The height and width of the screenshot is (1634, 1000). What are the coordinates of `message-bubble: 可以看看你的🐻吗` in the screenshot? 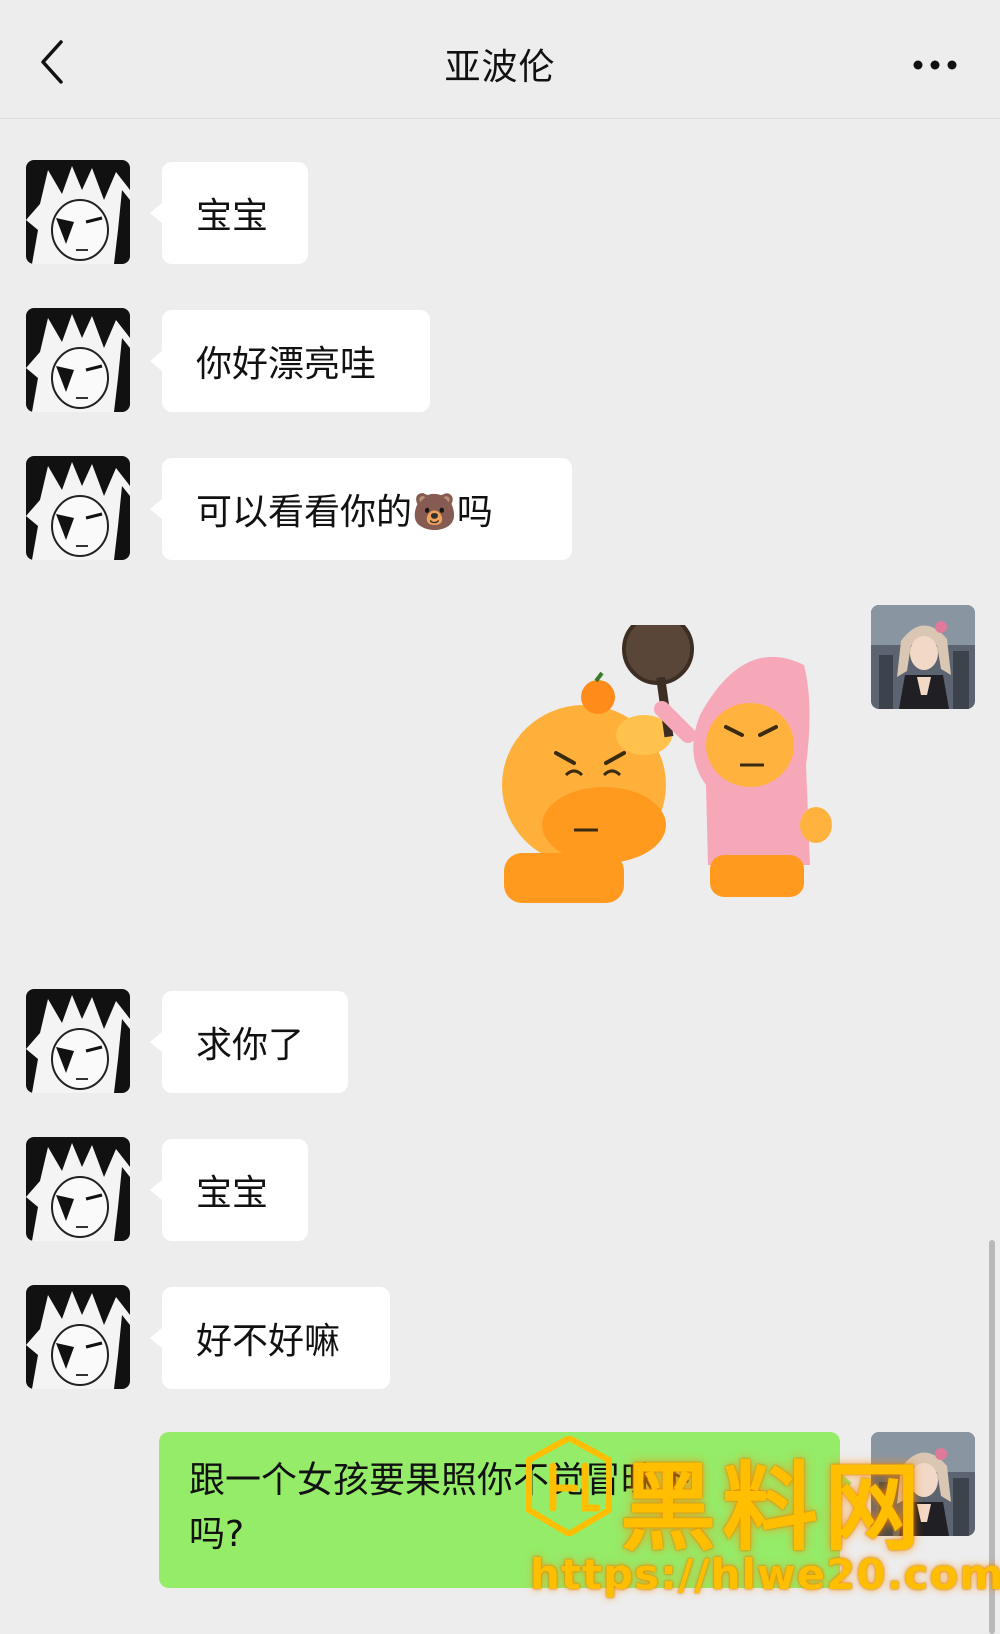 It's located at (361, 509).